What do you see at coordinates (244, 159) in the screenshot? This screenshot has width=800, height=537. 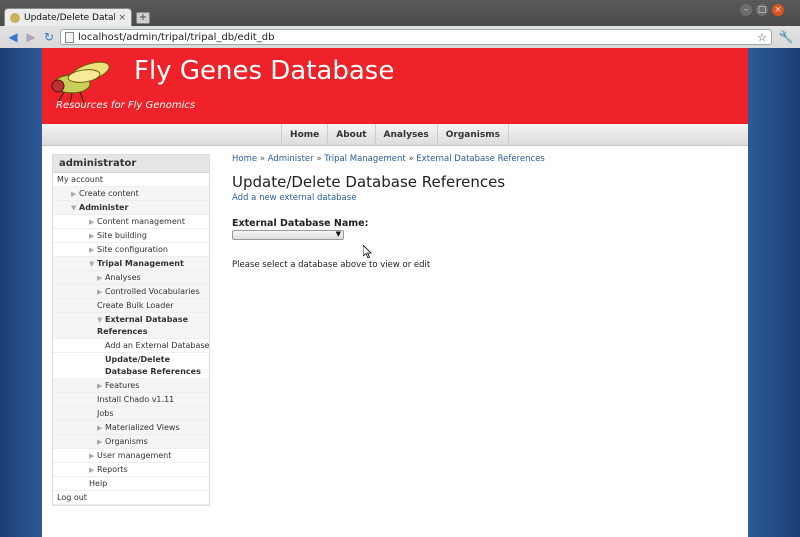 I see `breadcrumb-home: Home` at bounding box center [244, 159].